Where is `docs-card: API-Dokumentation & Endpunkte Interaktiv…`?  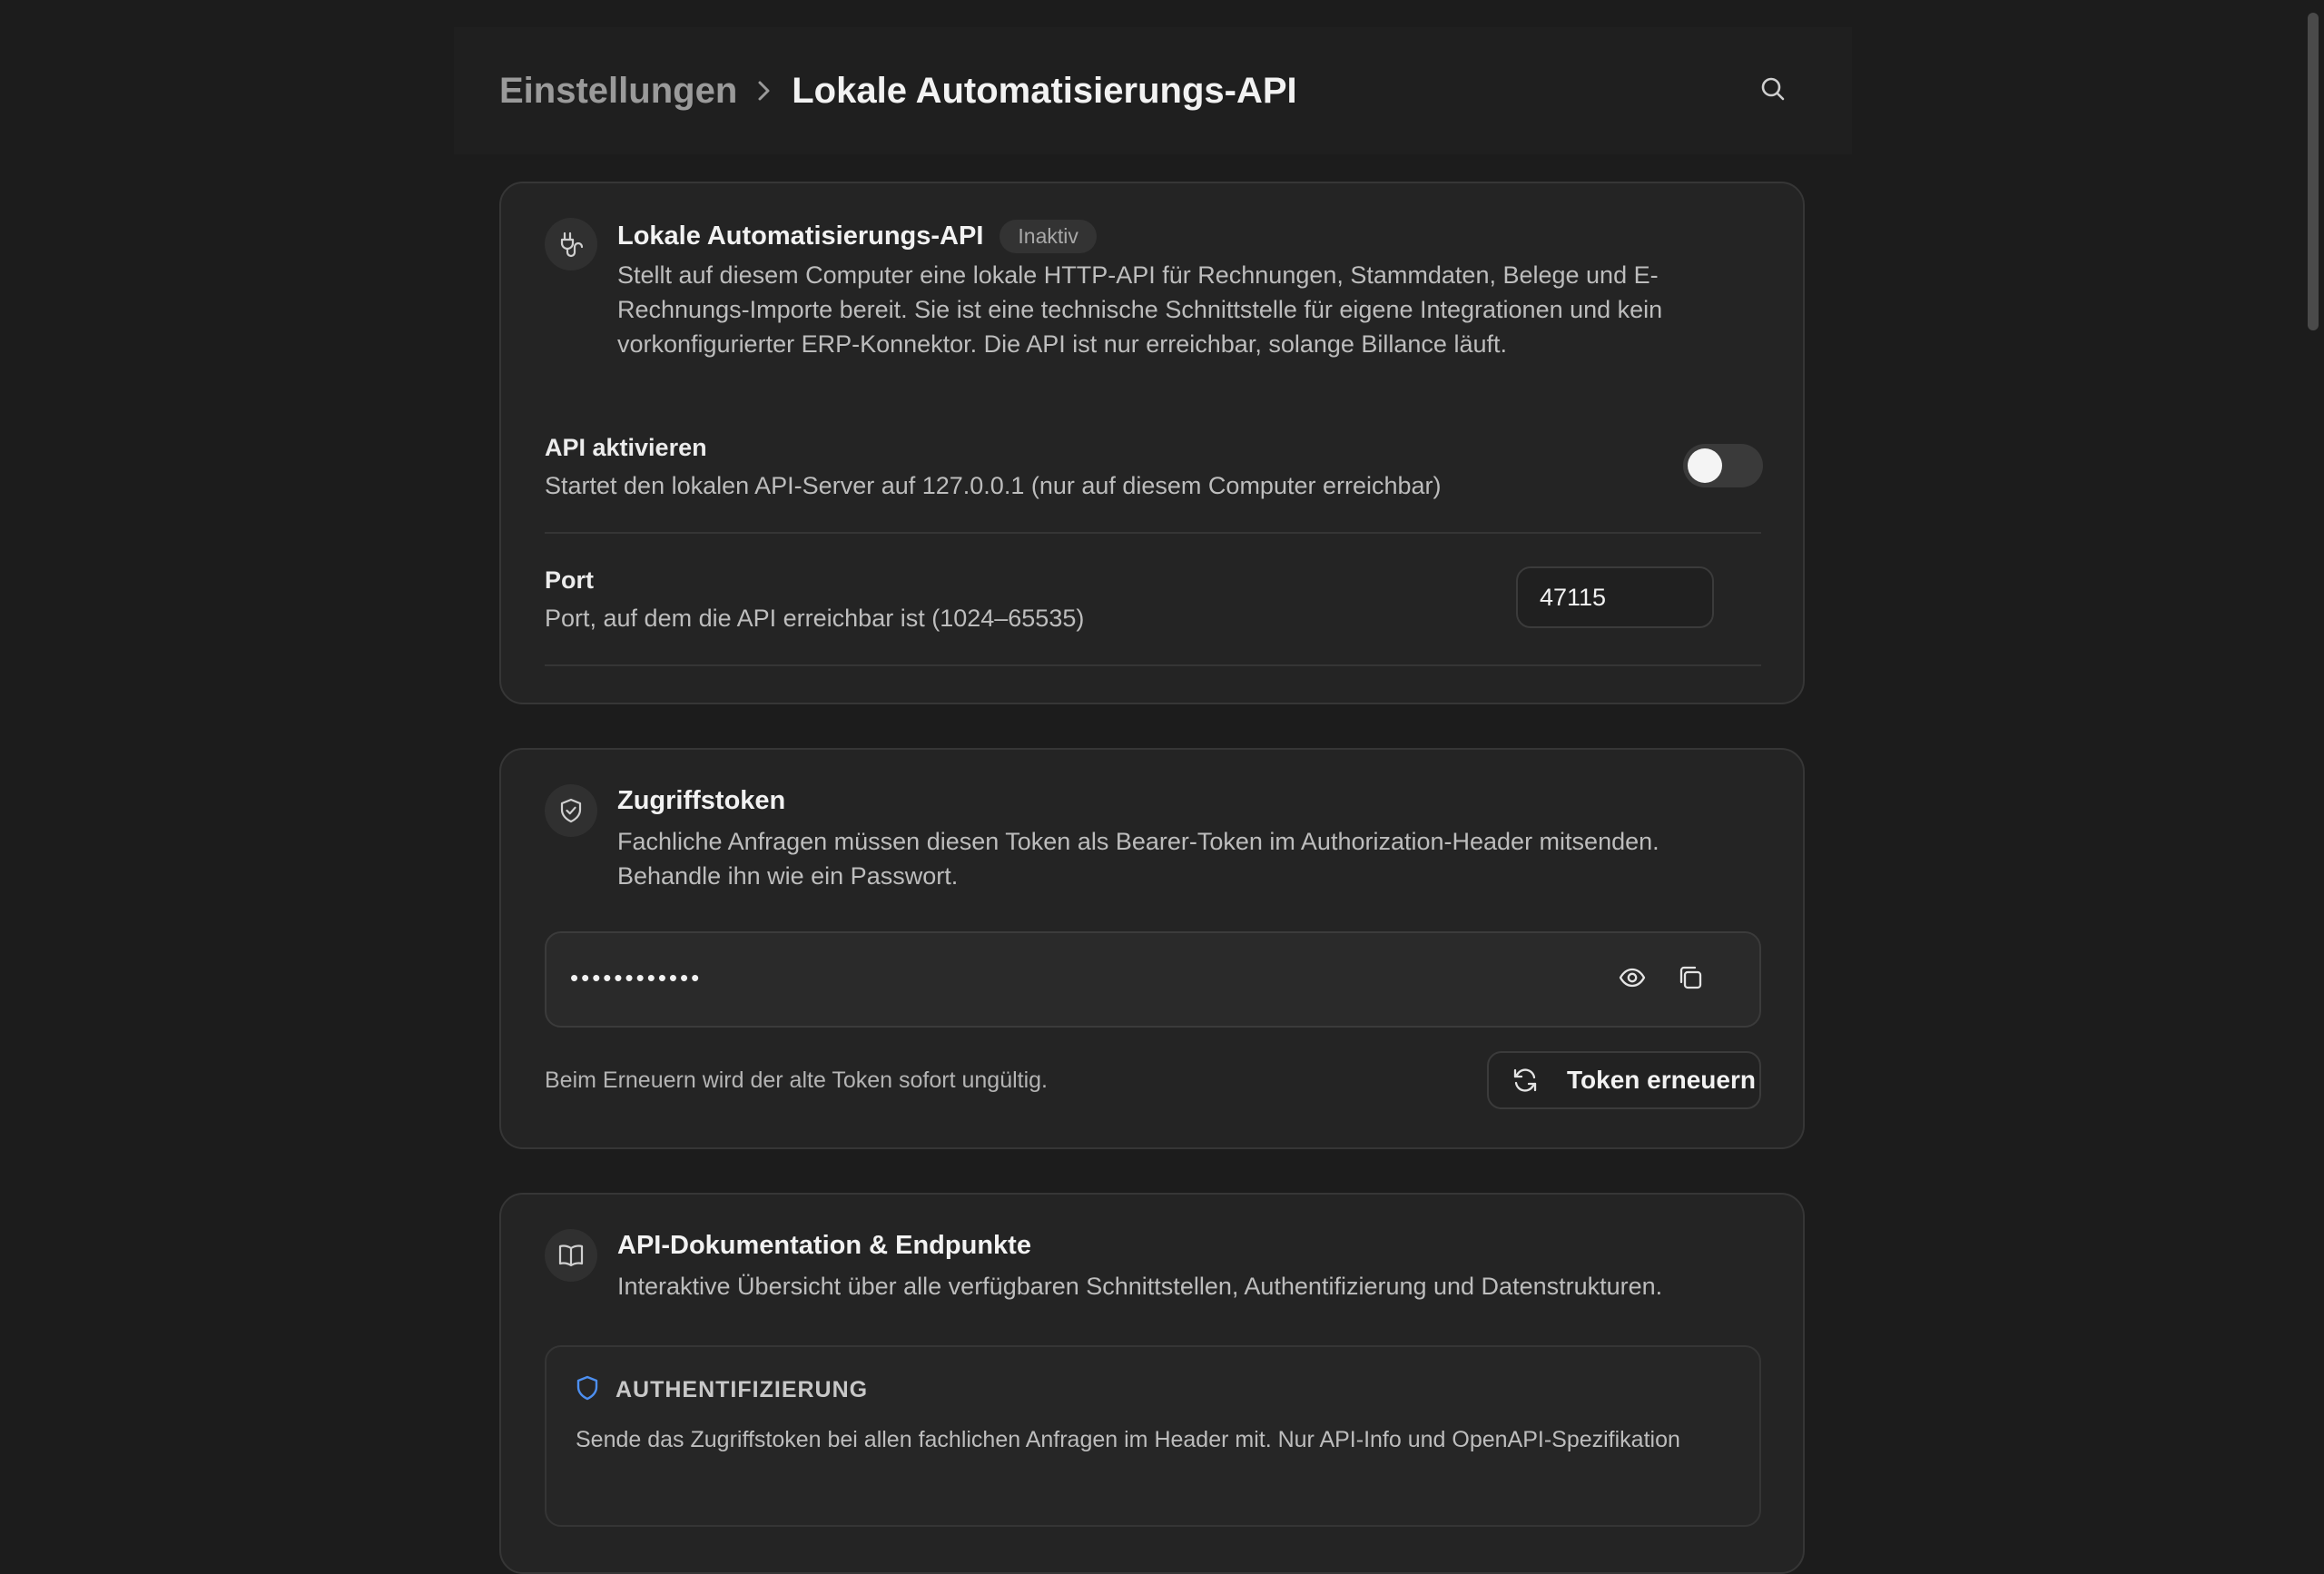 docs-card: API-Dokumentation & Endpunkte Interaktiv… is located at coordinates (1152, 1383).